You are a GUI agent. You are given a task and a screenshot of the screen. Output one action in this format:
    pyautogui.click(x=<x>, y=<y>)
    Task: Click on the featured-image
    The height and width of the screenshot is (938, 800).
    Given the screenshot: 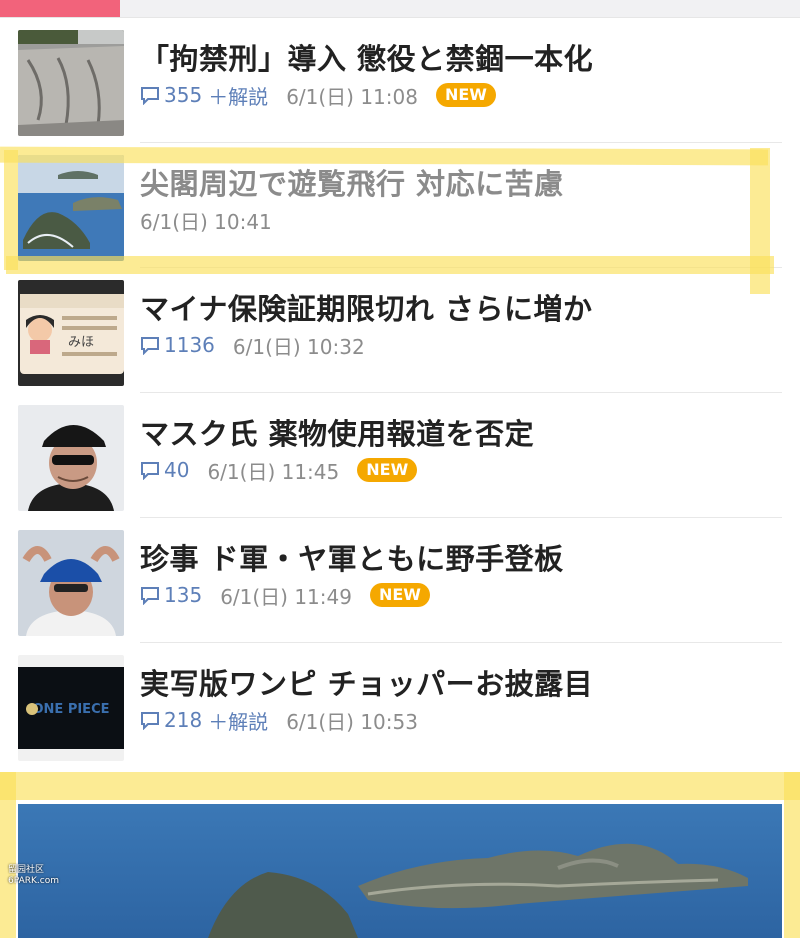 What is the action you would take?
    pyautogui.click(x=400, y=871)
    